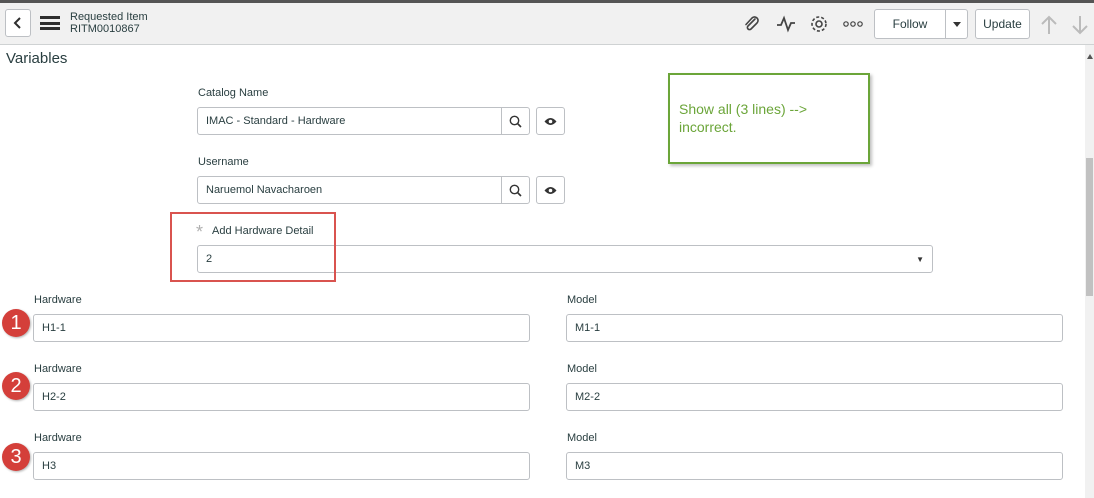  Describe the element at coordinates (547, 22) in the screenshot. I see `form-header: Requested Item RITM0010867 Follow Update` at that location.